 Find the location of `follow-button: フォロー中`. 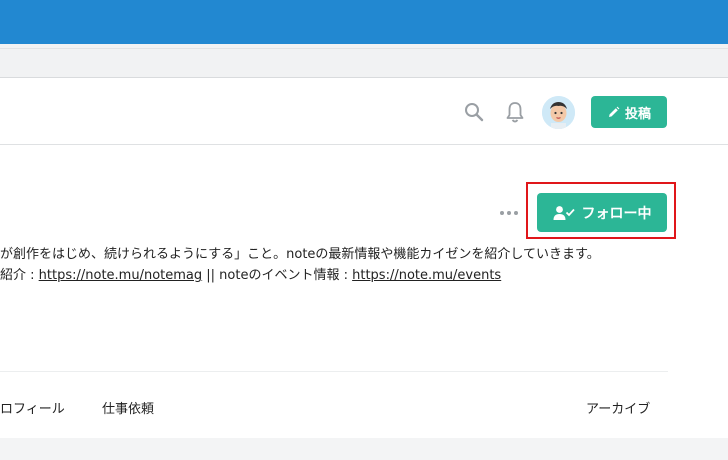

follow-button: フォロー中 is located at coordinates (602, 212).